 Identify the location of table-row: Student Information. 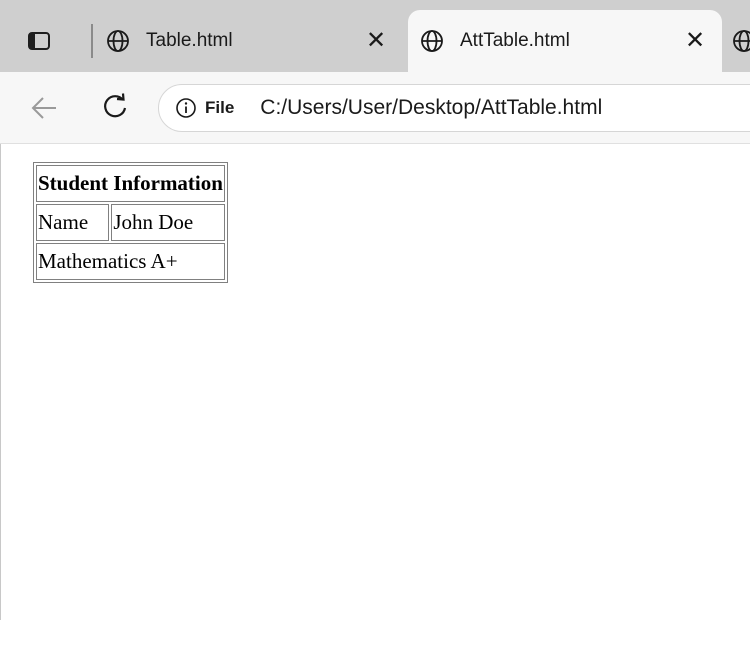
(130, 183).